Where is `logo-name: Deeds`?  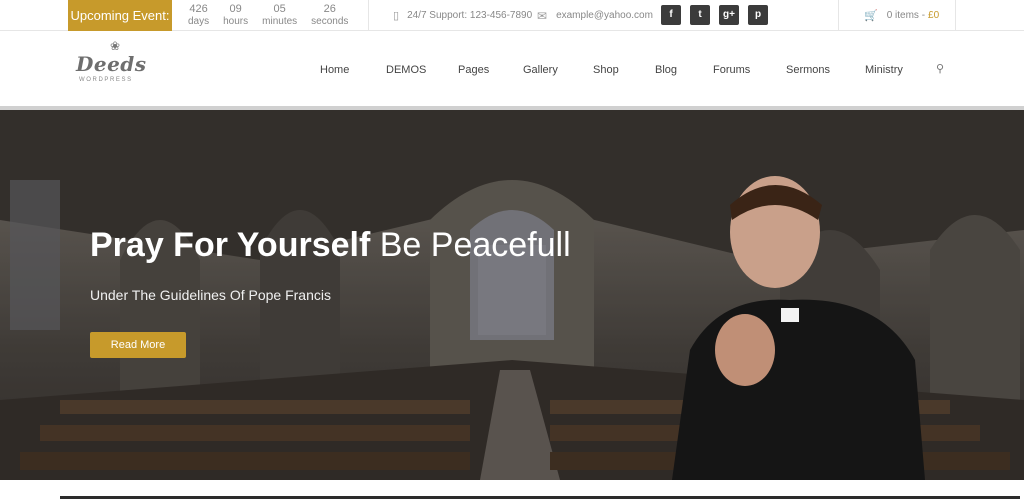
logo-name: Deeds is located at coordinates (111, 64).